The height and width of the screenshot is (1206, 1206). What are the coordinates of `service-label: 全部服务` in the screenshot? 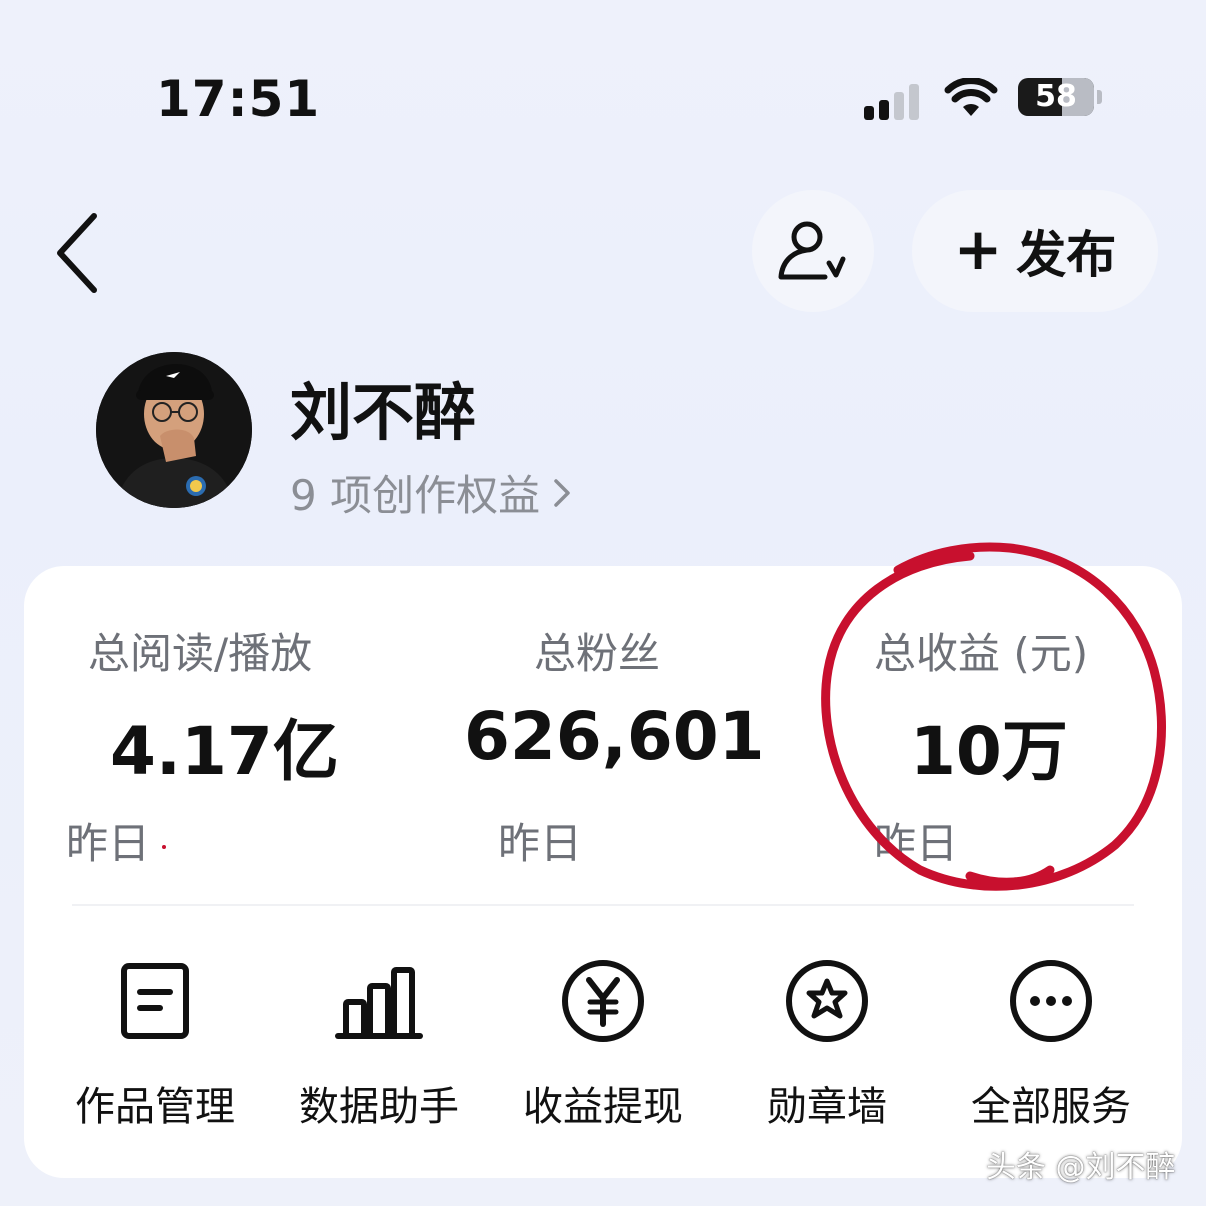 It's located at (1051, 1107).